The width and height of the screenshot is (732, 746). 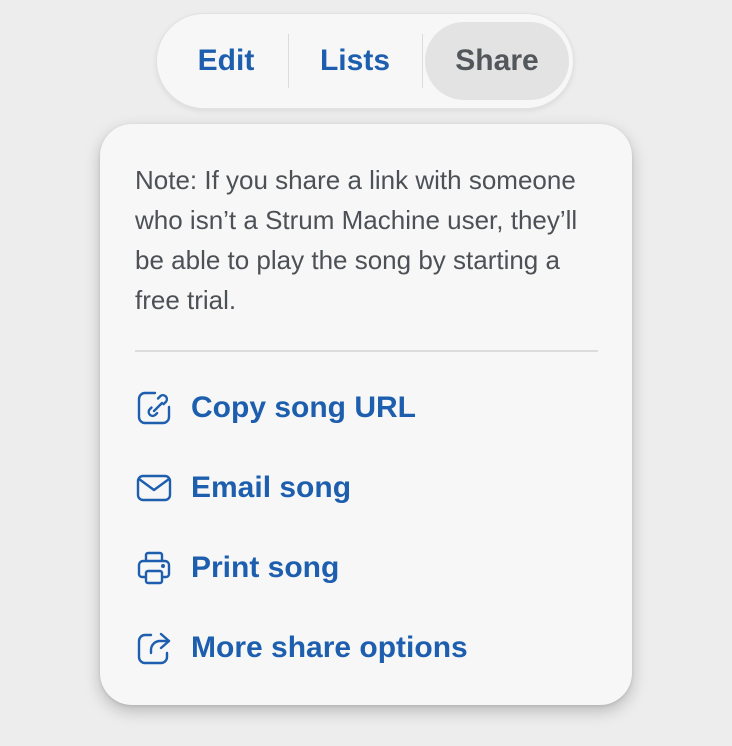 What do you see at coordinates (329, 647) in the screenshot?
I see `more-share-options-label: More share options` at bounding box center [329, 647].